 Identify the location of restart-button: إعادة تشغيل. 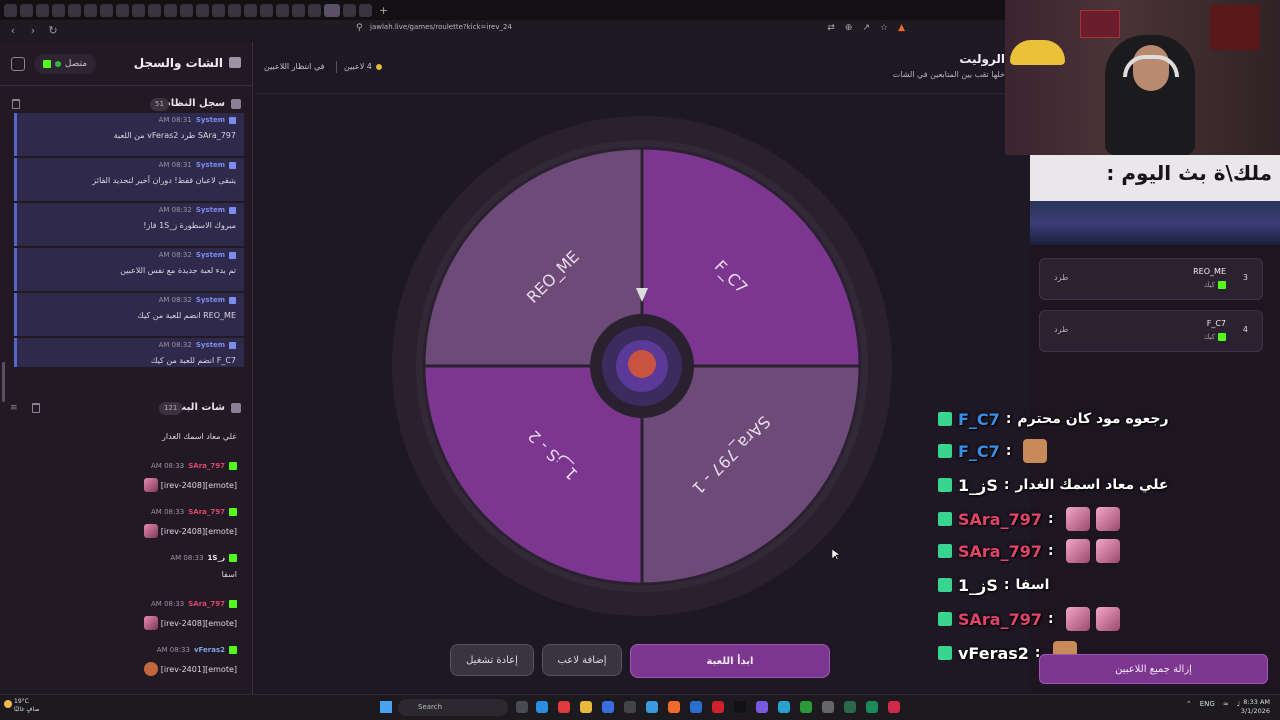
(492, 660).